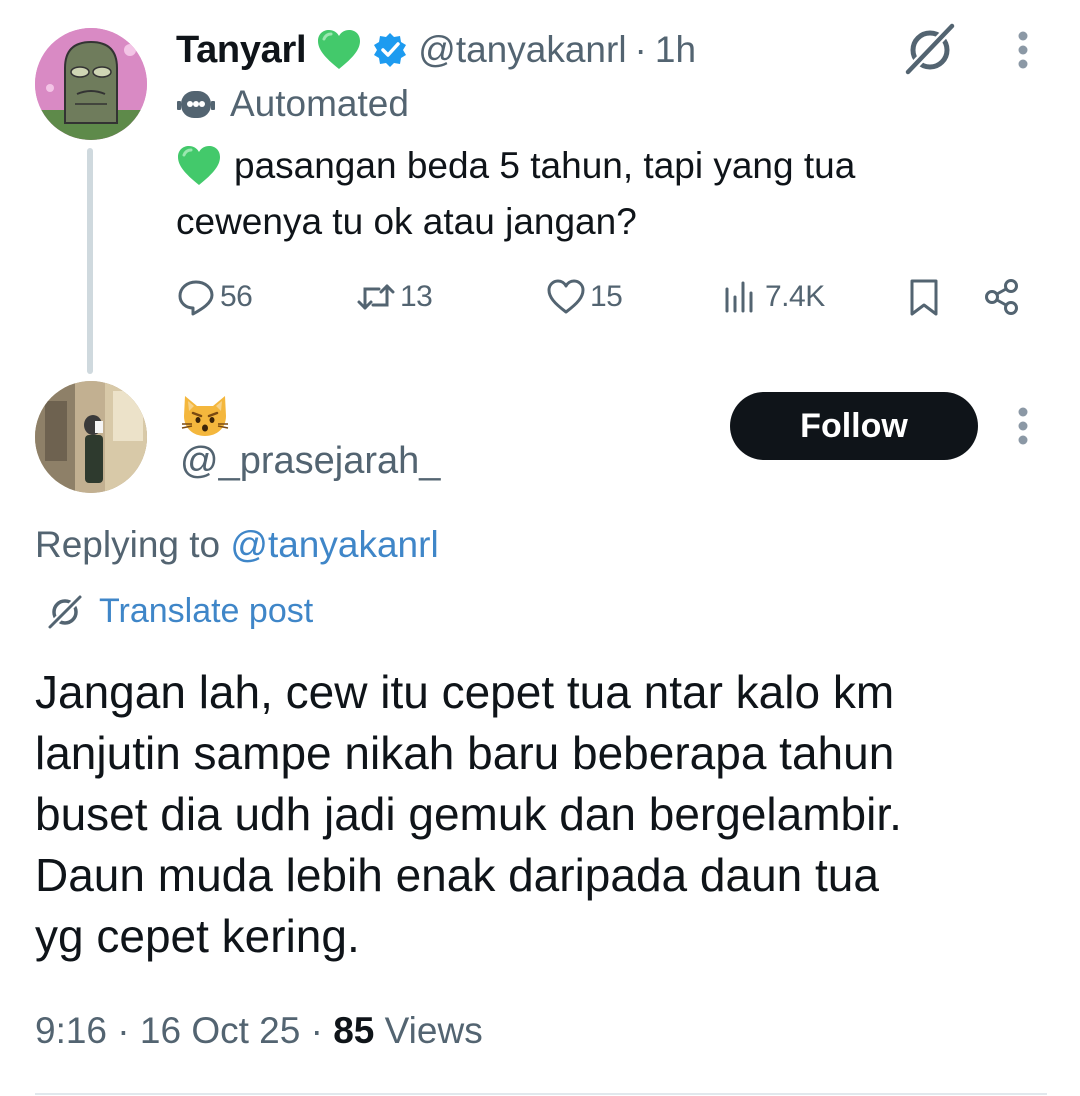 This screenshot has height=1096, width=1080. Describe the element at coordinates (90, 261) in the screenshot. I see `thread-connector-line` at that location.